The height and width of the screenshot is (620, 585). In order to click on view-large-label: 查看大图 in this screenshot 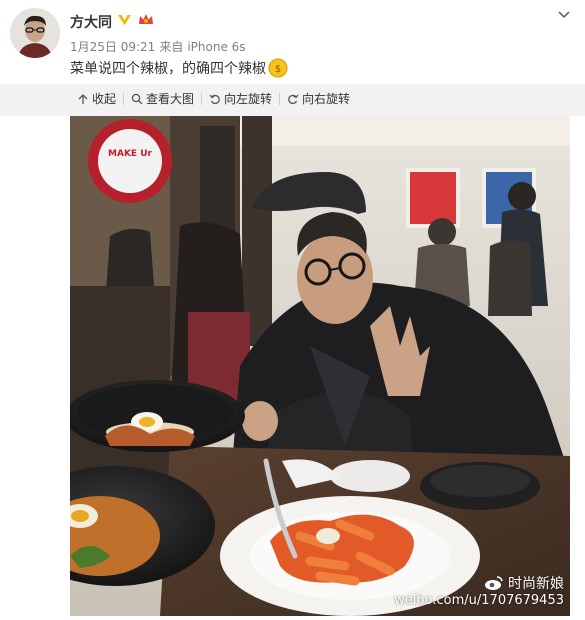, I will do `click(170, 99)`.